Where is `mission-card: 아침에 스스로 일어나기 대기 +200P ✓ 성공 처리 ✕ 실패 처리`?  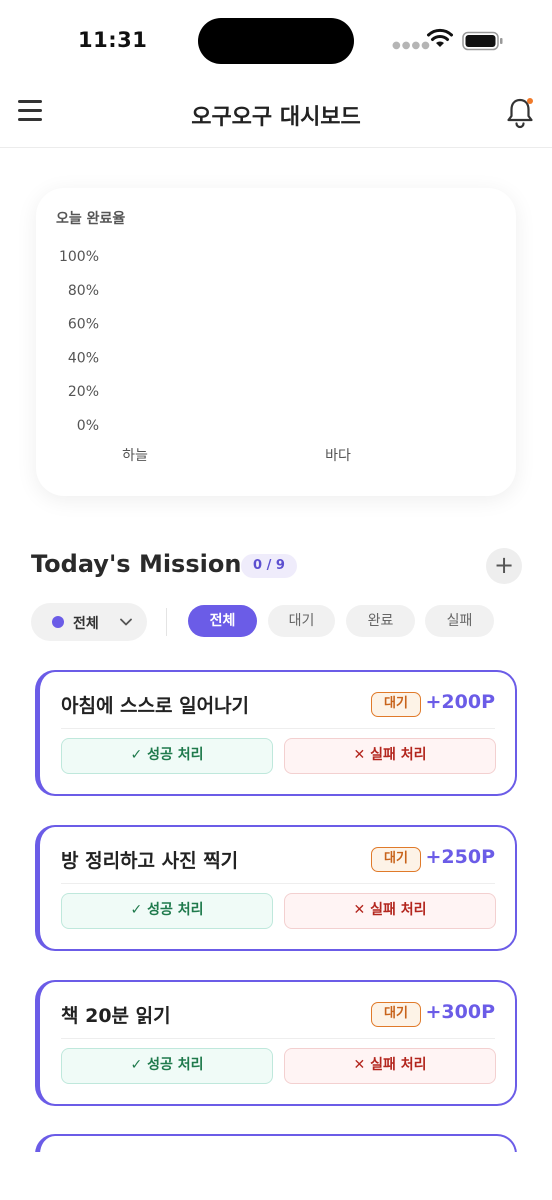 mission-card: 아침에 스스로 일어나기 대기 +200P ✓ 성공 처리 ✕ 실패 처리 is located at coordinates (276, 733).